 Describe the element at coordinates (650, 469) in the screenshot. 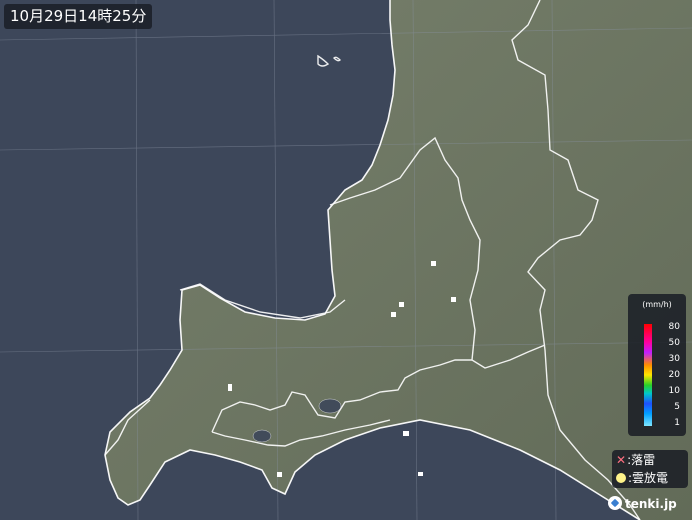

I see `lightning-legend: ✕:落雷 :雲放電` at that location.